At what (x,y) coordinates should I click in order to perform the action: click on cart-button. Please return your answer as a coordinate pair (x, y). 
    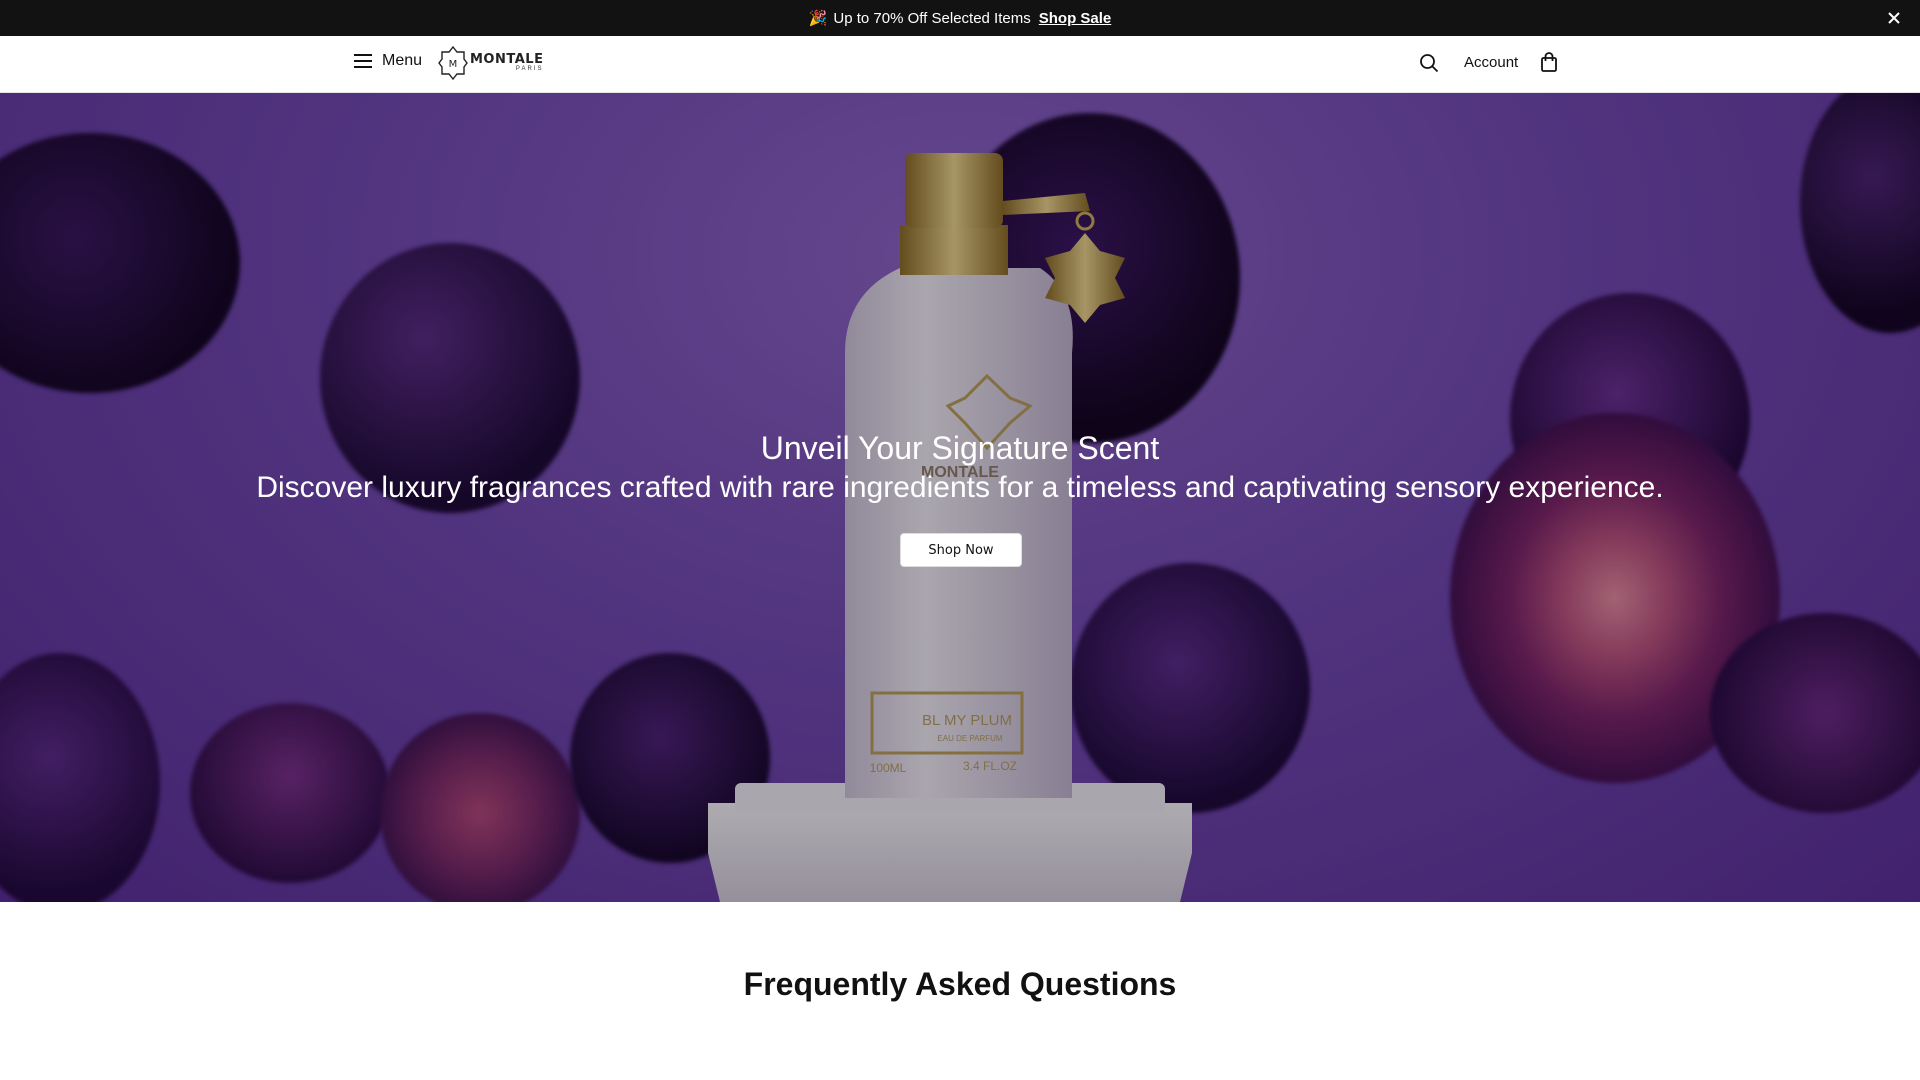
    Looking at the image, I should click on (1550, 63).